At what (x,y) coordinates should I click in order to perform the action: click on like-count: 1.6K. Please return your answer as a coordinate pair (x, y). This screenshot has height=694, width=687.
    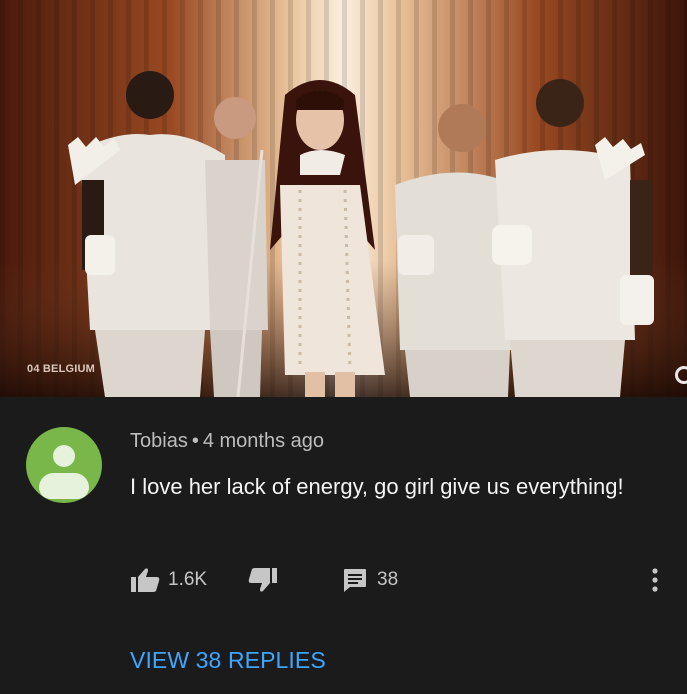
    Looking at the image, I should click on (188, 579).